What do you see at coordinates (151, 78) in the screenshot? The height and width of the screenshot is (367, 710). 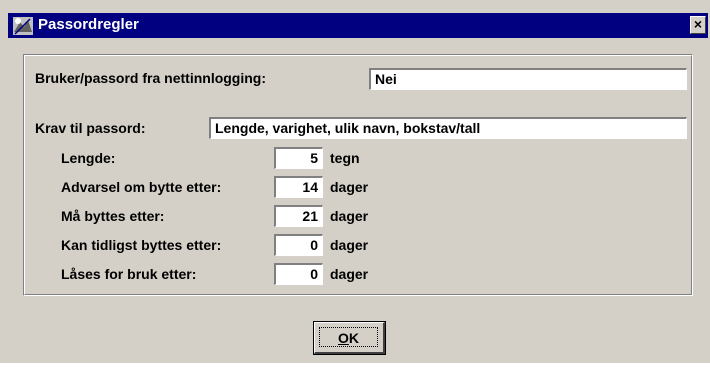 I see `sso-label: Bruker/passord fra nettinnlogging:` at bounding box center [151, 78].